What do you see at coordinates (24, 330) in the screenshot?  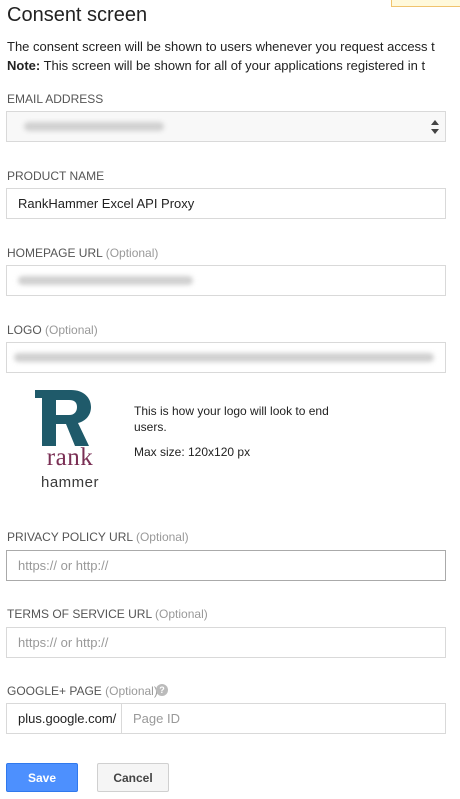 I see `logo-label-text: LOGO` at bounding box center [24, 330].